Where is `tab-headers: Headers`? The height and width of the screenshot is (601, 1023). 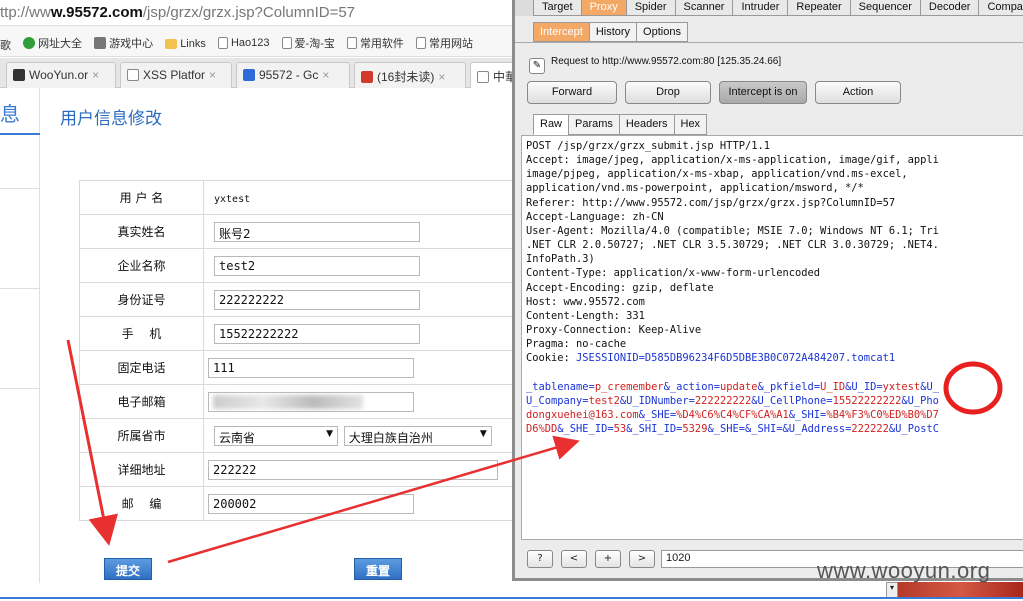
tab-headers: Headers is located at coordinates (646, 124).